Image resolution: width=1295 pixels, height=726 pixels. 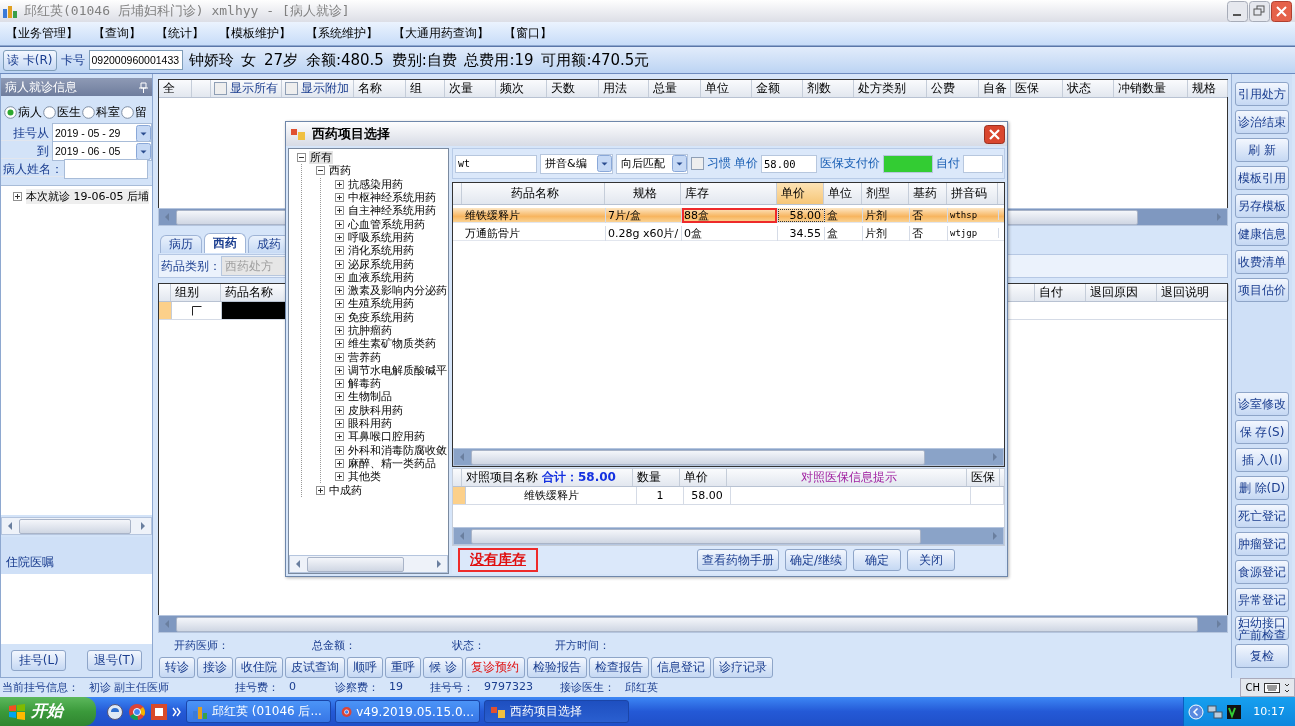 What do you see at coordinates (381, 264) in the screenshot?
I see `tree-item: 泌尿系统用药` at bounding box center [381, 264].